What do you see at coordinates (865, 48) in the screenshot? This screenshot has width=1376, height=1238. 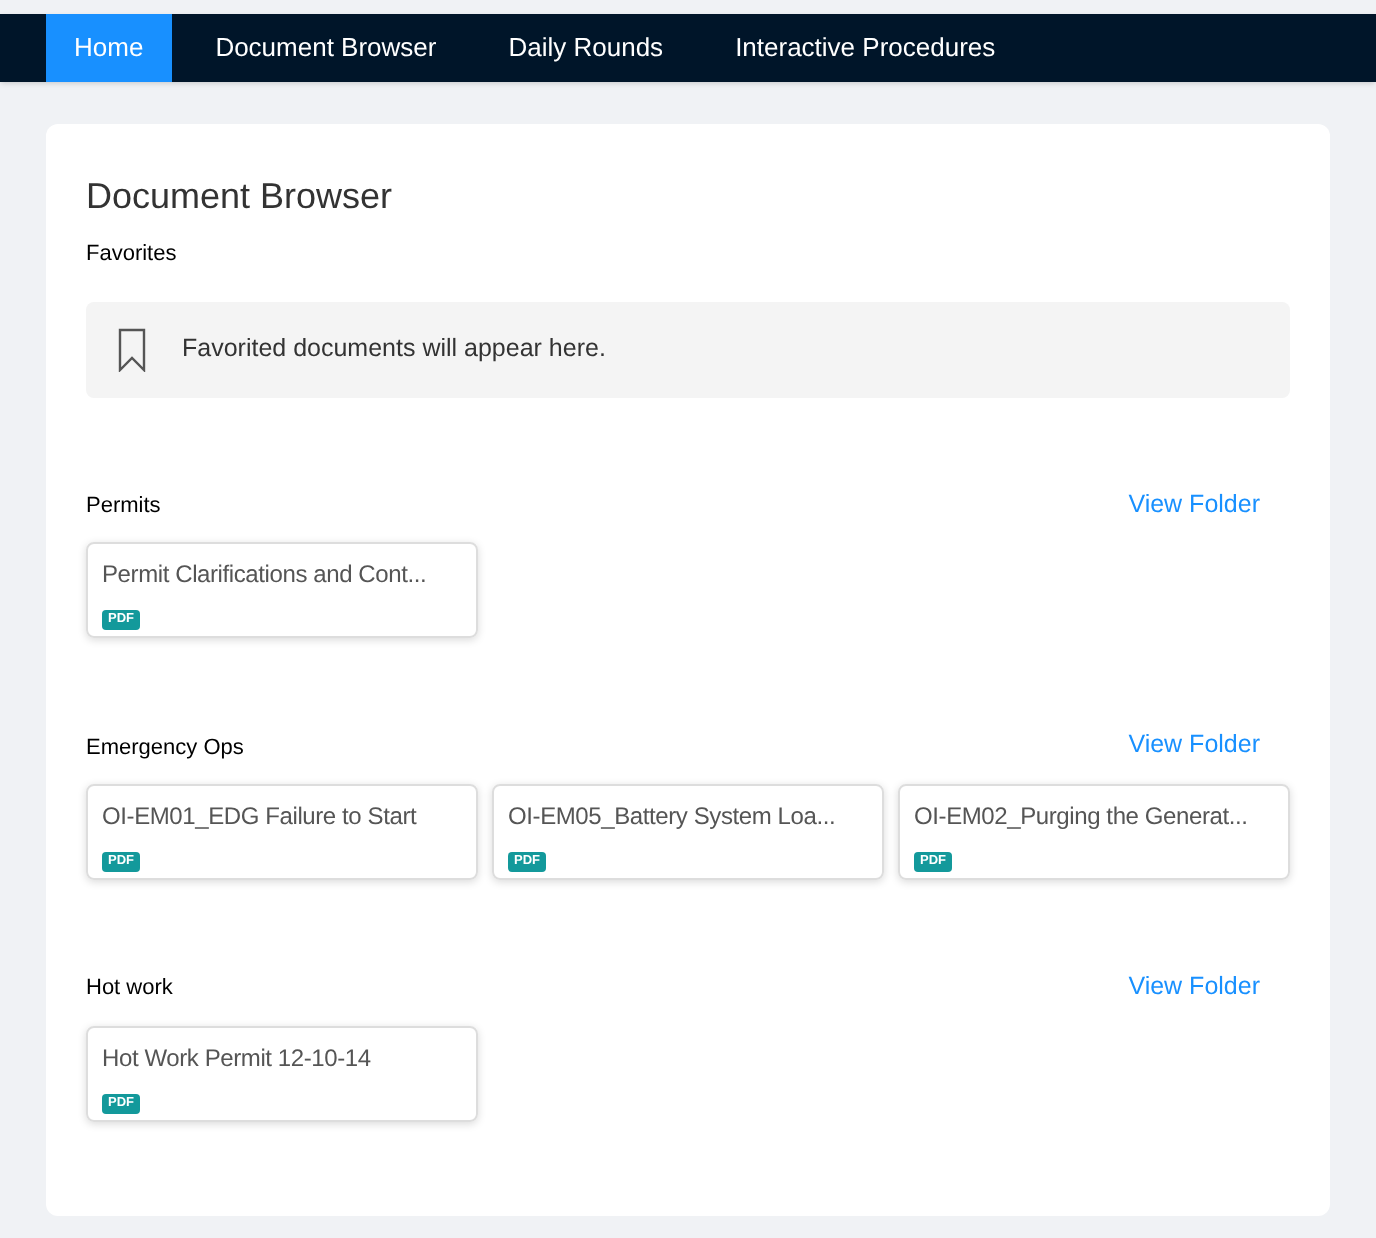 I see `nav-tab: Interactive Procedures` at bounding box center [865, 48].